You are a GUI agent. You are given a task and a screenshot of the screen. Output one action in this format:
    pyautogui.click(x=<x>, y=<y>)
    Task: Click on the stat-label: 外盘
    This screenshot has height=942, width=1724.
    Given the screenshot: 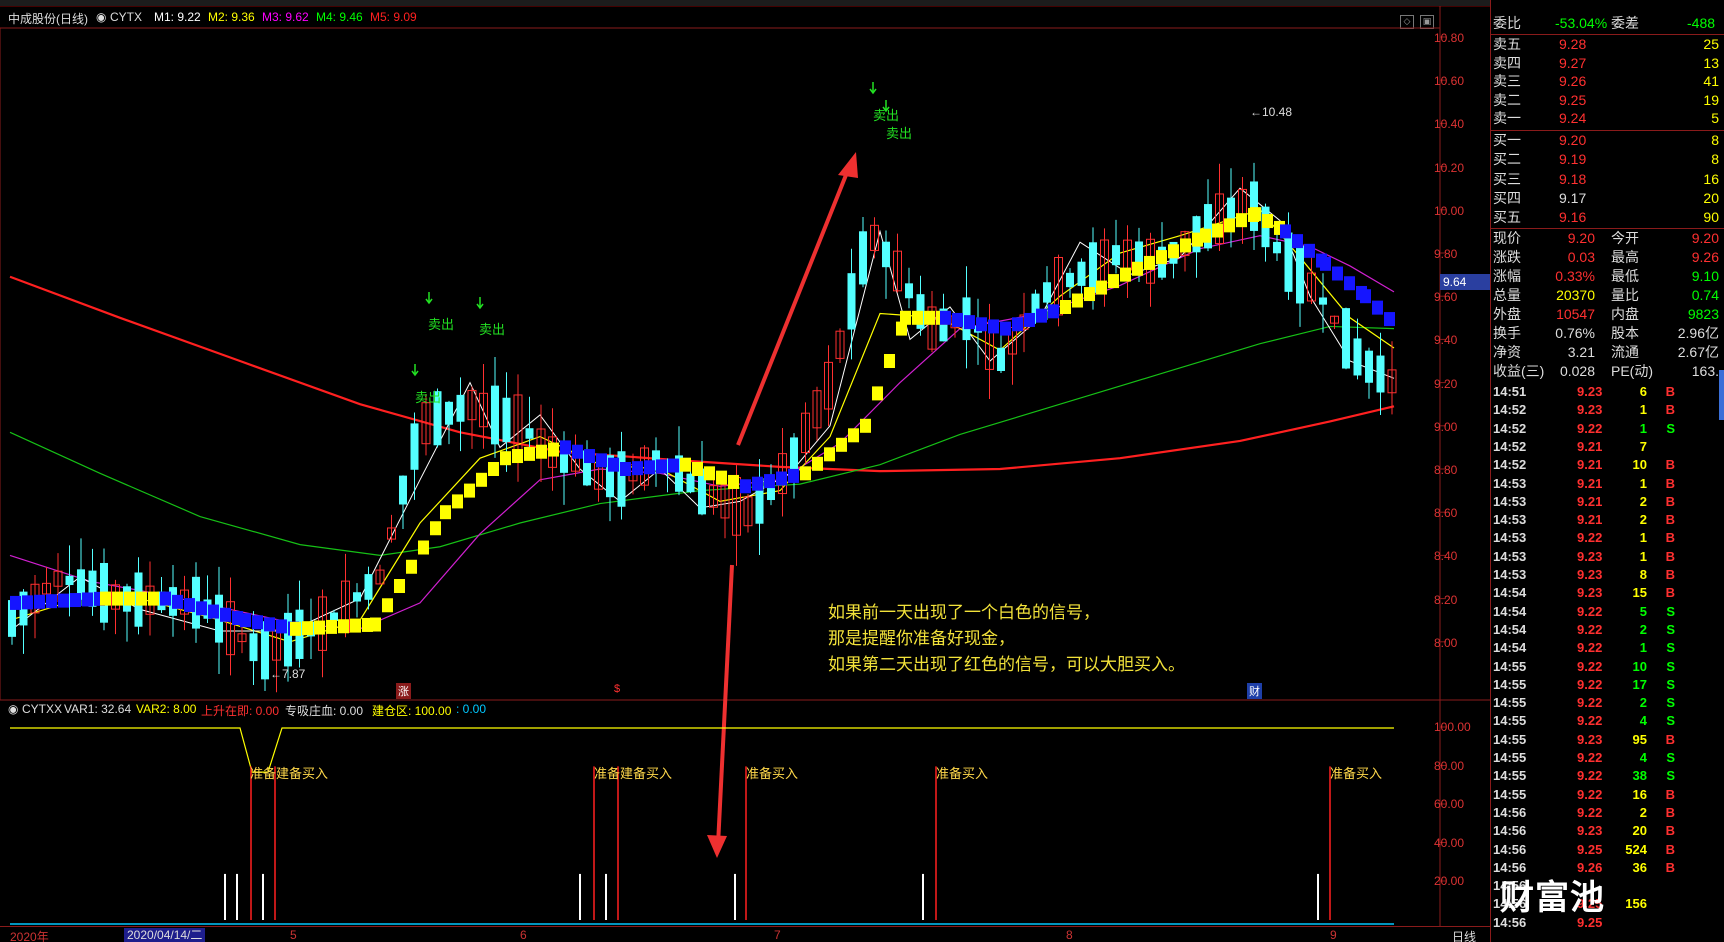 What is the action you would take?
    pyautogui.click(x=1507, y=314)
    